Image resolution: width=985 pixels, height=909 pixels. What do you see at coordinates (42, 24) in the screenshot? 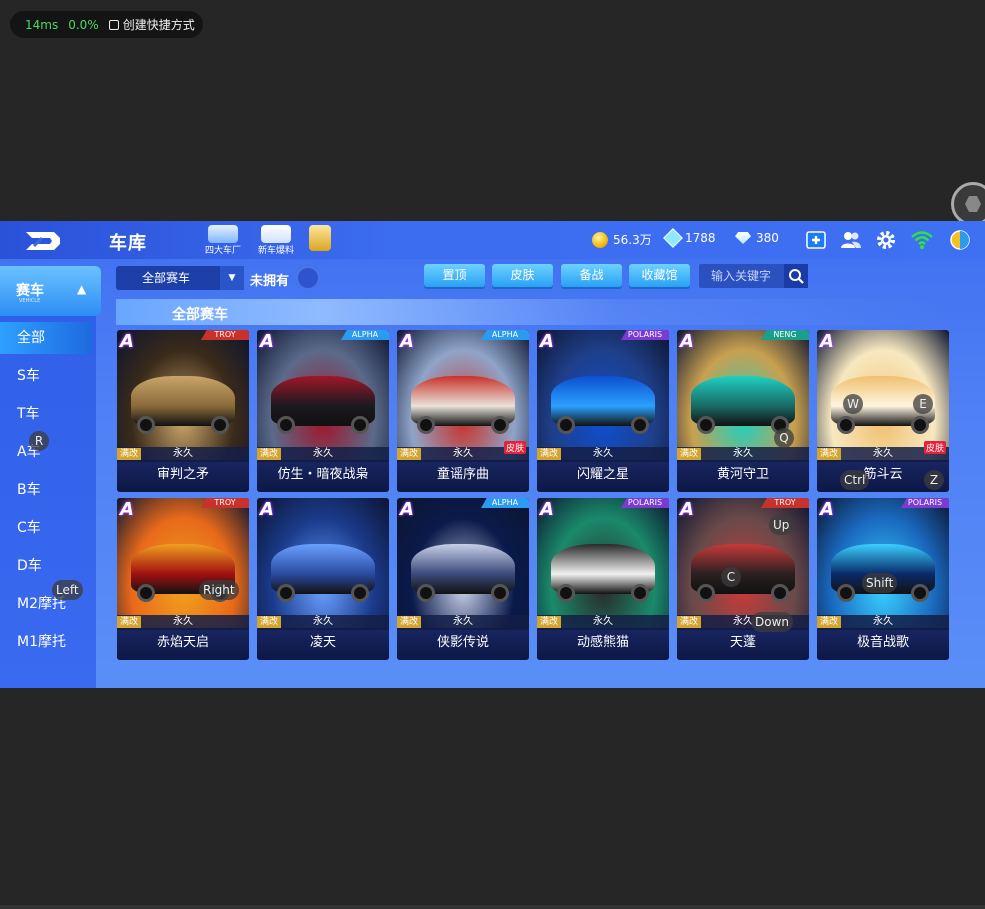
I see `latency-text: 14ms` at bounding box center [42, 24].